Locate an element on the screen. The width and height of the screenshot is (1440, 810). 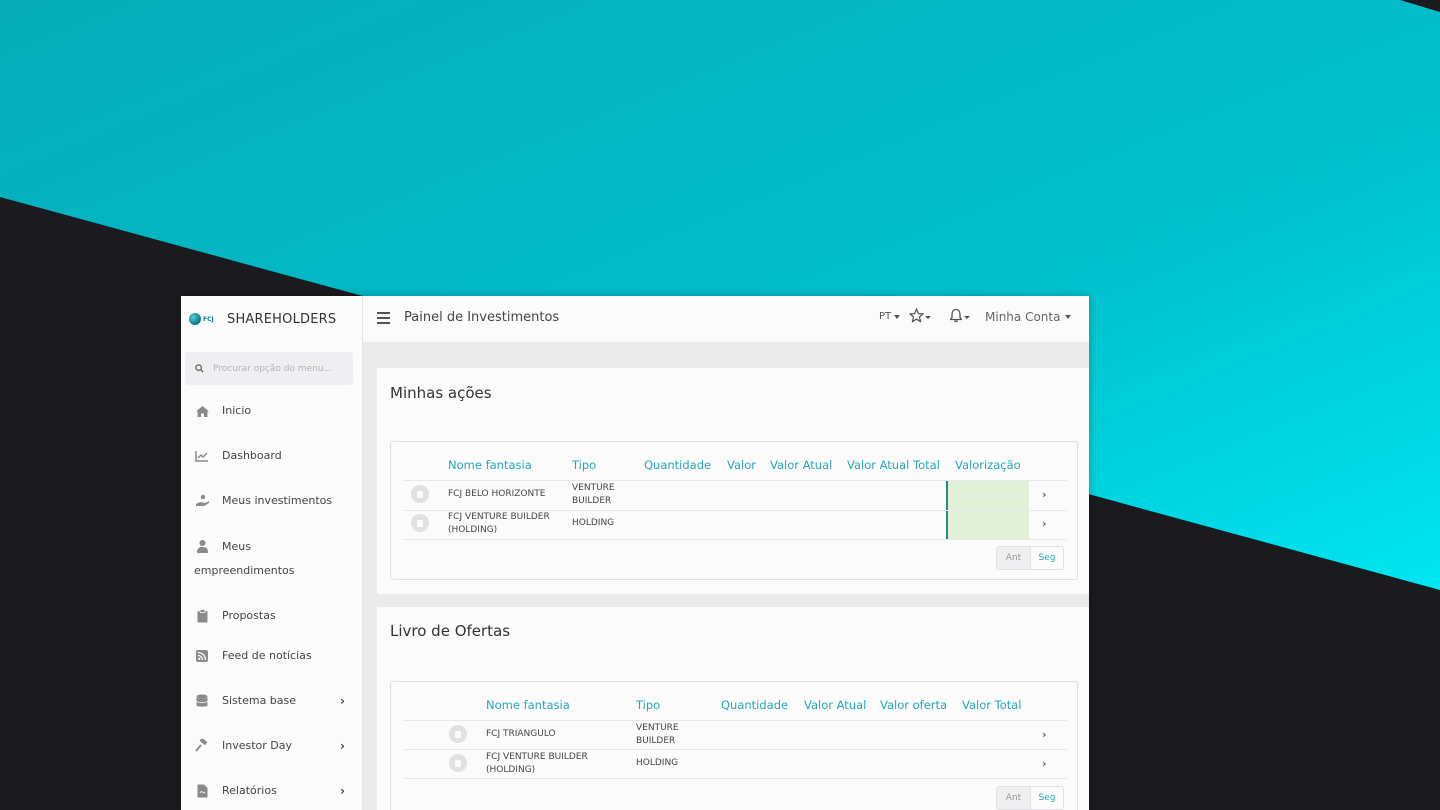
account-menu: Minha Conta is located at coordinates (1028, 317).